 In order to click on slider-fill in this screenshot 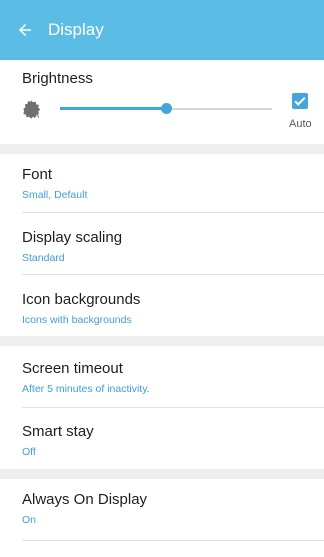, I will do `click(113, 108)`.